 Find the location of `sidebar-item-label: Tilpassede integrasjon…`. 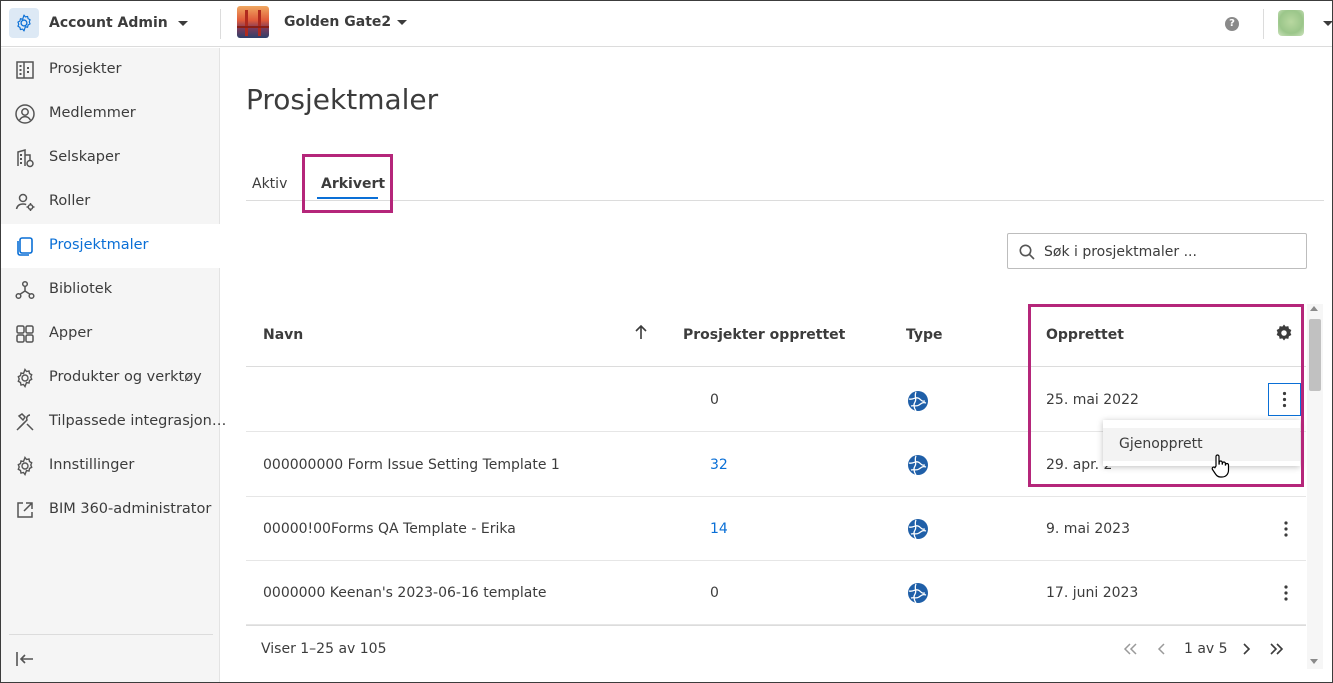

sidebar-item-label: Tilpassede integrasjon… is located at coordinates (138, 421).